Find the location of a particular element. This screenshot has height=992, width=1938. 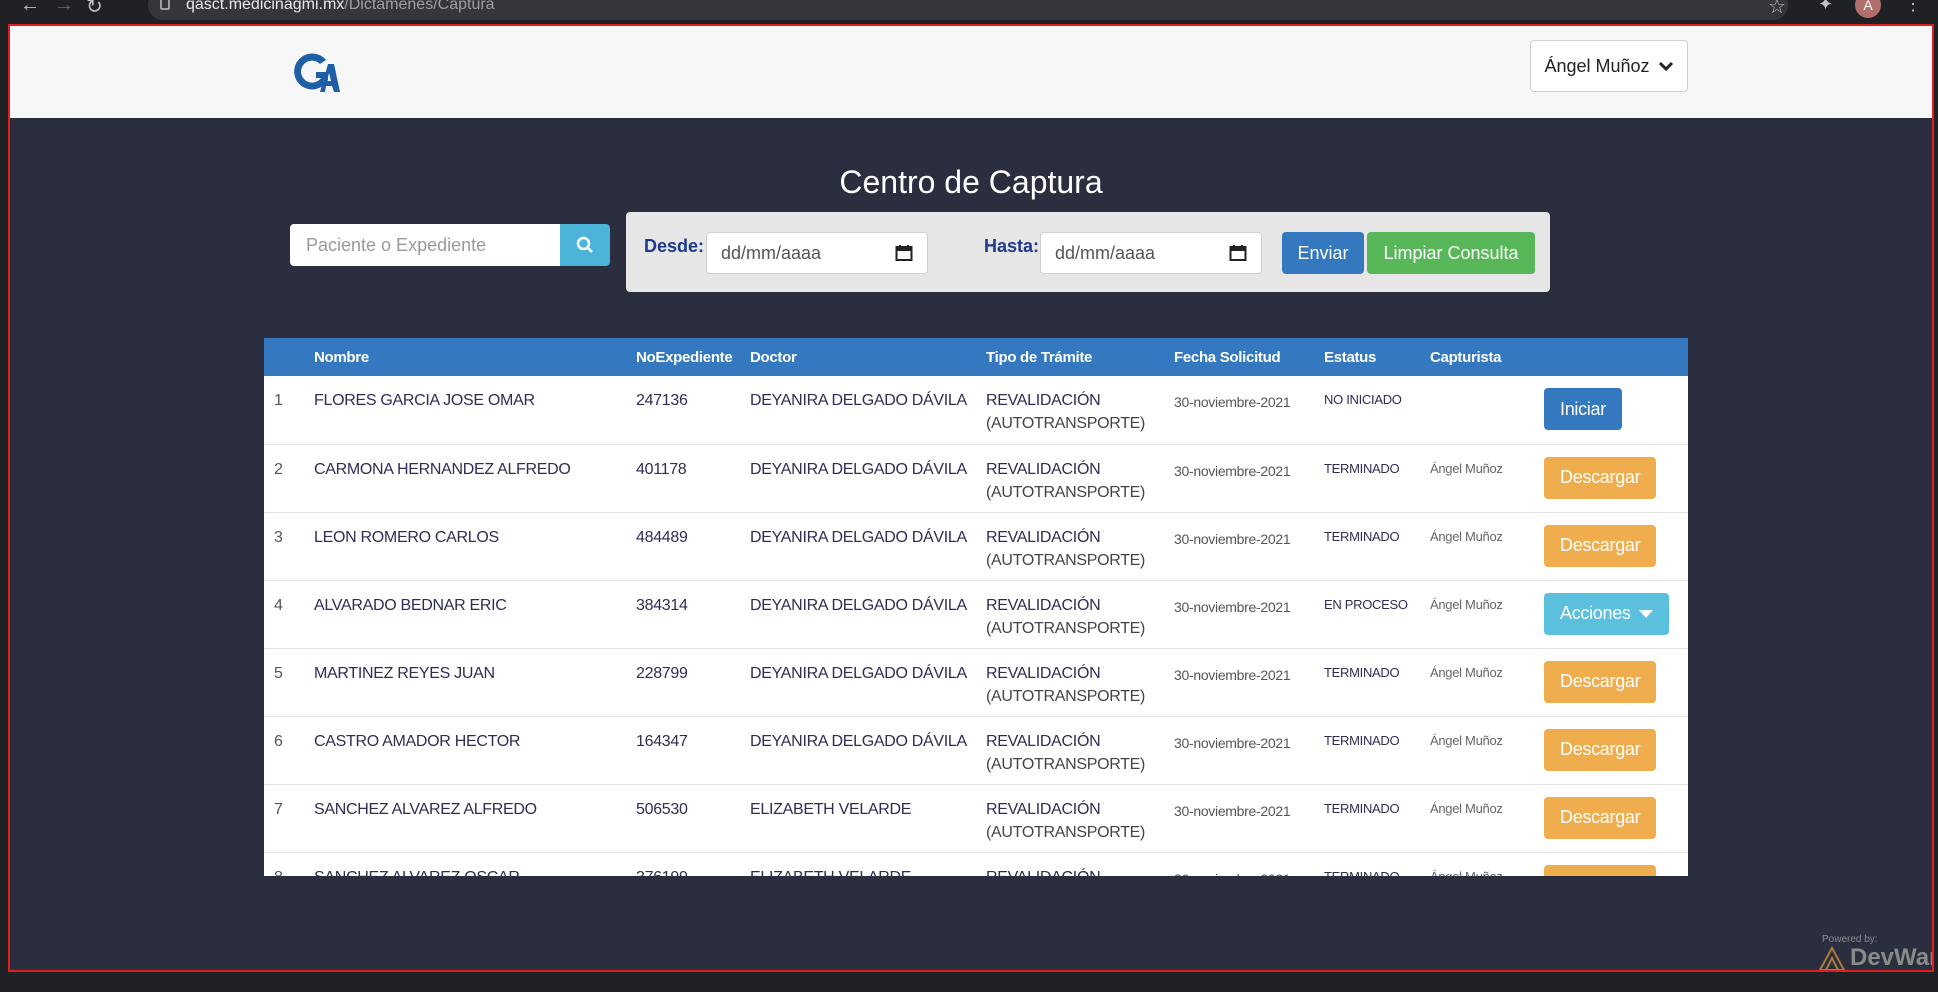

desde-label: Desde: is located at coordinates (674, 246).